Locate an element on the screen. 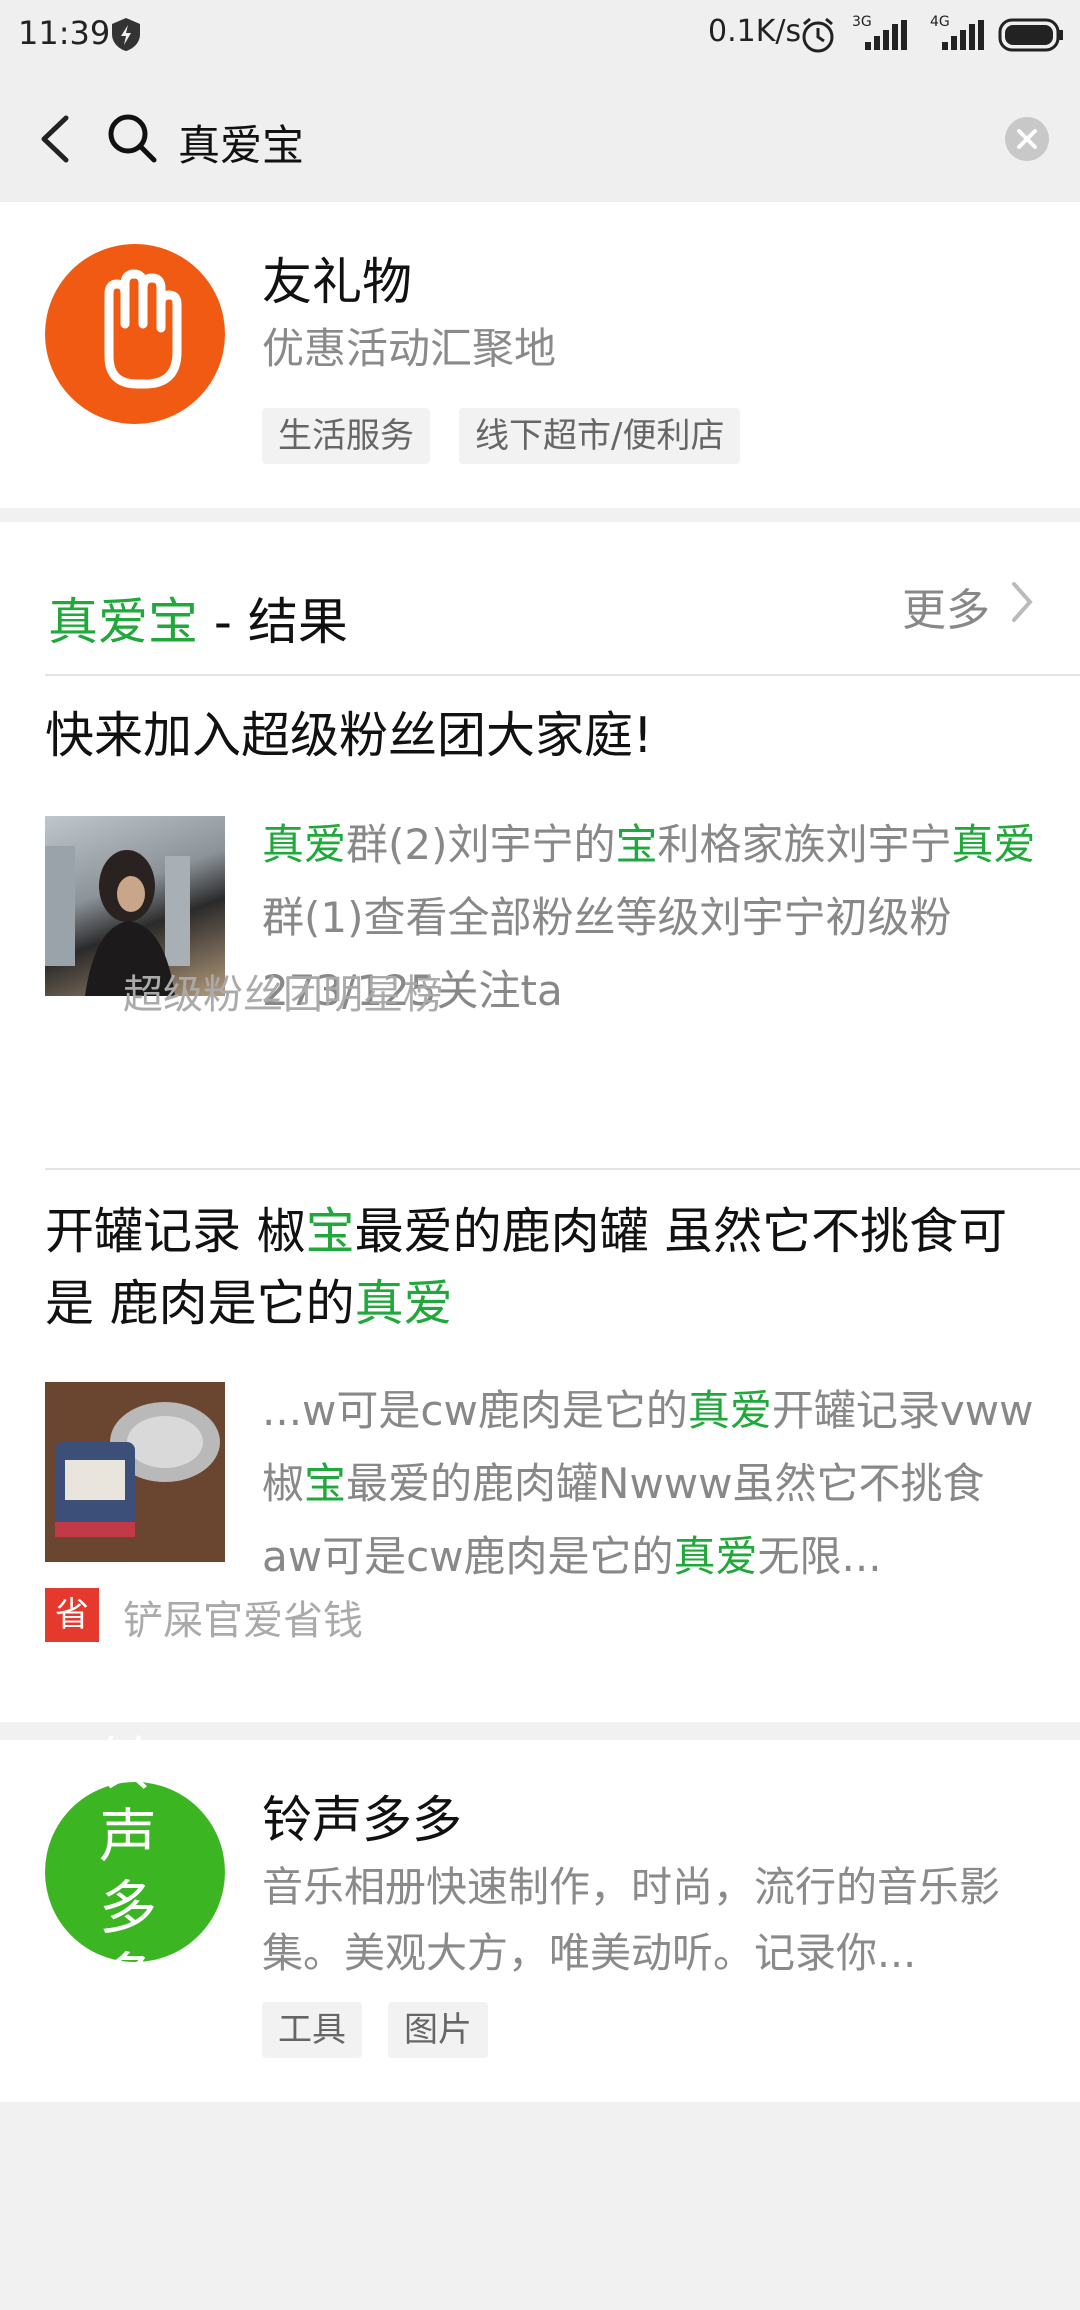  app-card-youliwu: 友礼物 优惠活动汇聚地 生活服务 线下超市/便利店 is located at coordinates (540, 355).